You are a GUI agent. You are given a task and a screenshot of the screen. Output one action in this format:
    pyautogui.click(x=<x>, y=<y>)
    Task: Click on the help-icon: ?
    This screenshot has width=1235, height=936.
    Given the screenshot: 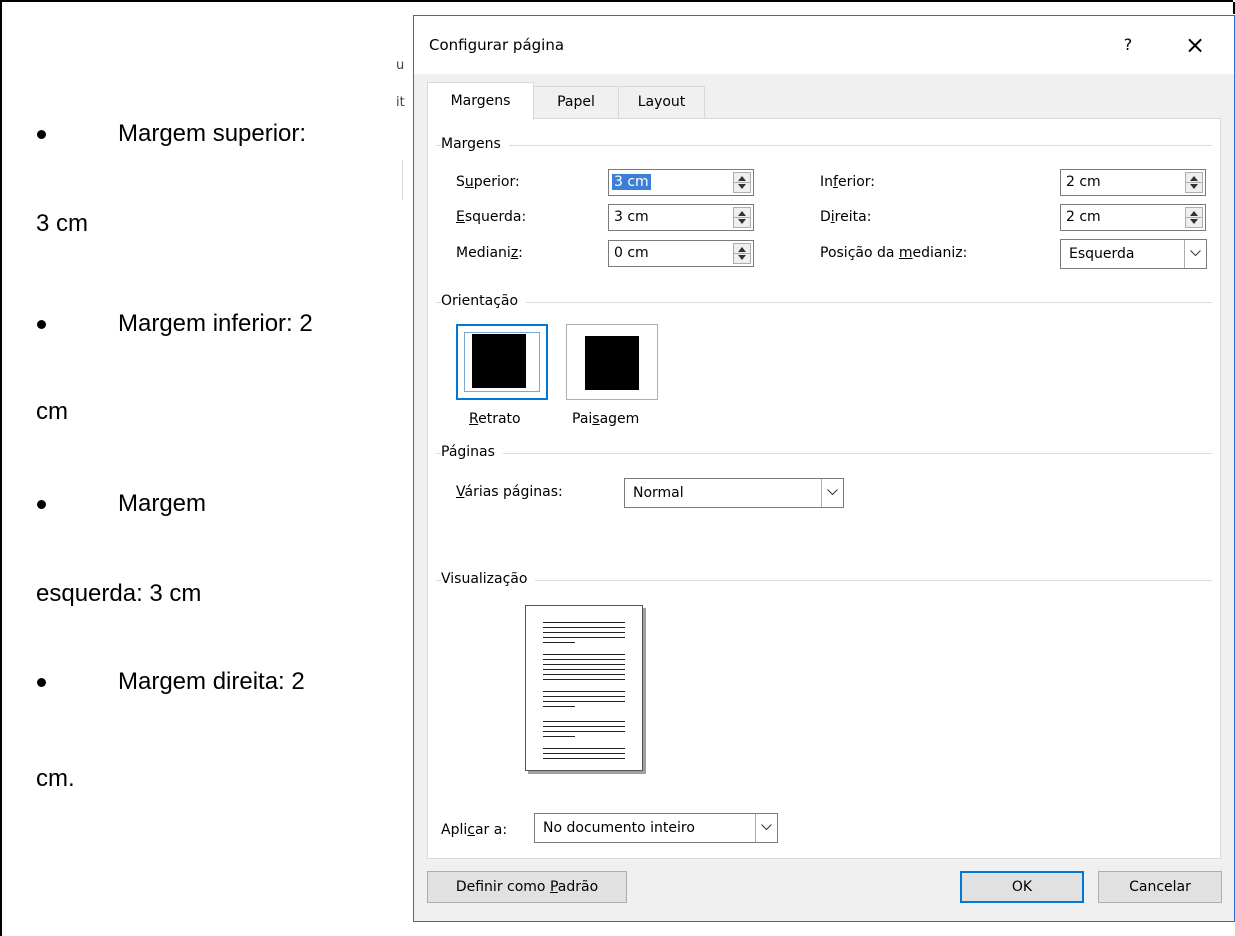 What is the action you would take?
    pyautogui.click(x=1128, y=44)
    